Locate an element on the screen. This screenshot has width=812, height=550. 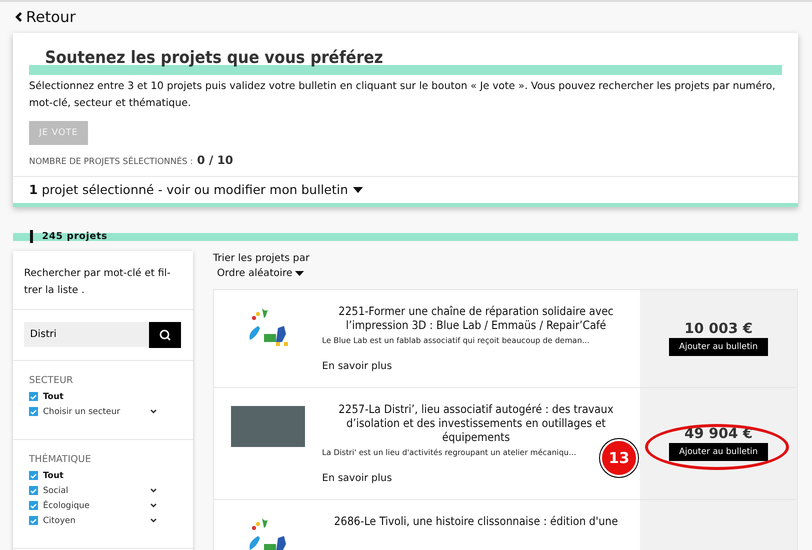
filter-heading: THÉMATIQUE is located at coordinates (60, 459).